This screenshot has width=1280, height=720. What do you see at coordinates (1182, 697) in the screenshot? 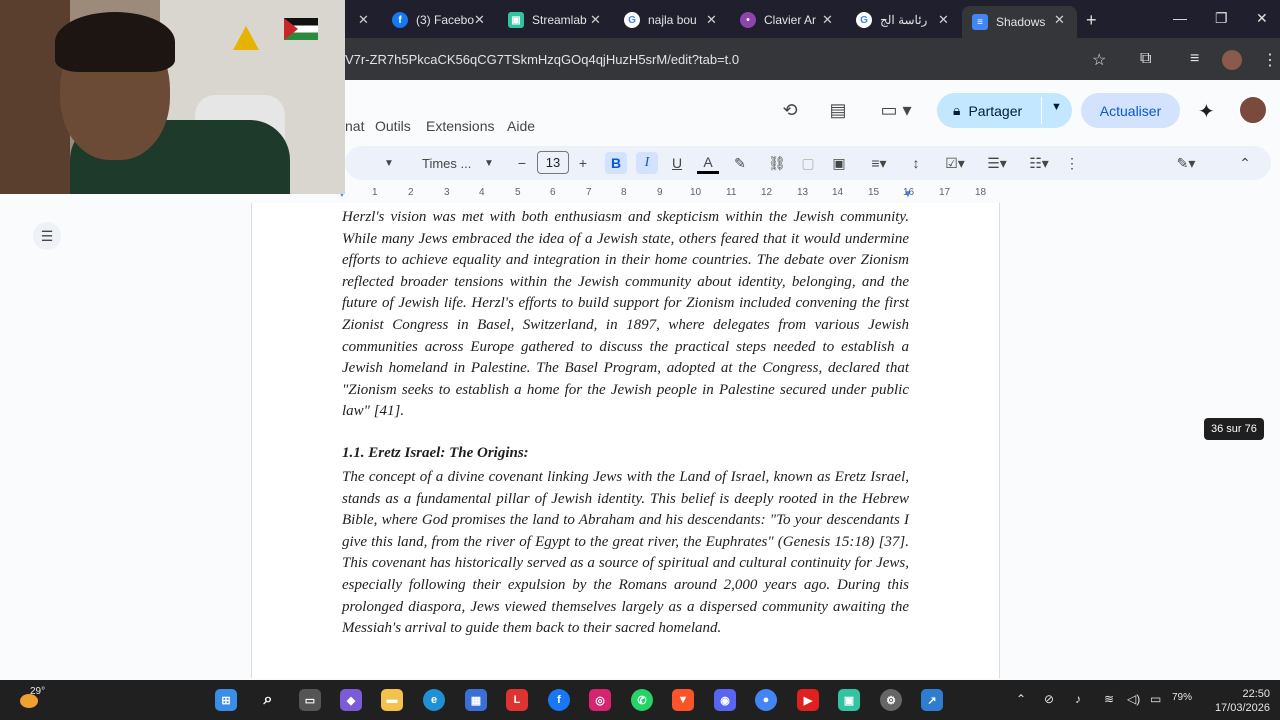
I see `battery-percent: 79%` at bounding box center [1182, 697].